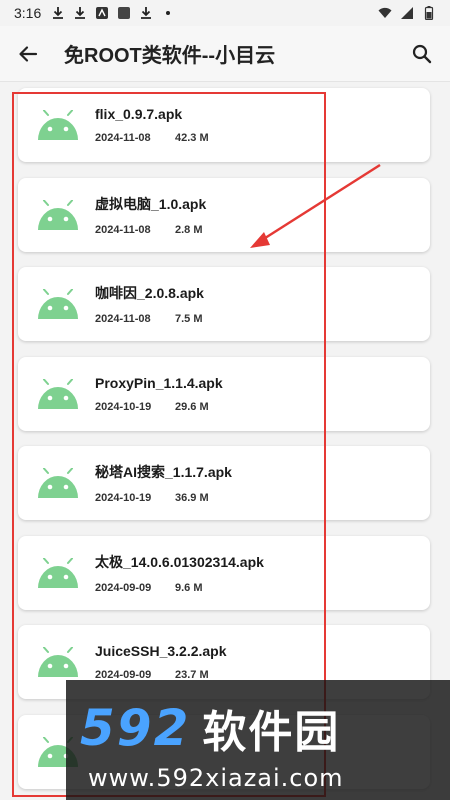  Describe the element at coordinates (179, 561) in the screenshot. I see `file-name: 太极_14.0.6.01302314.apk` at that location.